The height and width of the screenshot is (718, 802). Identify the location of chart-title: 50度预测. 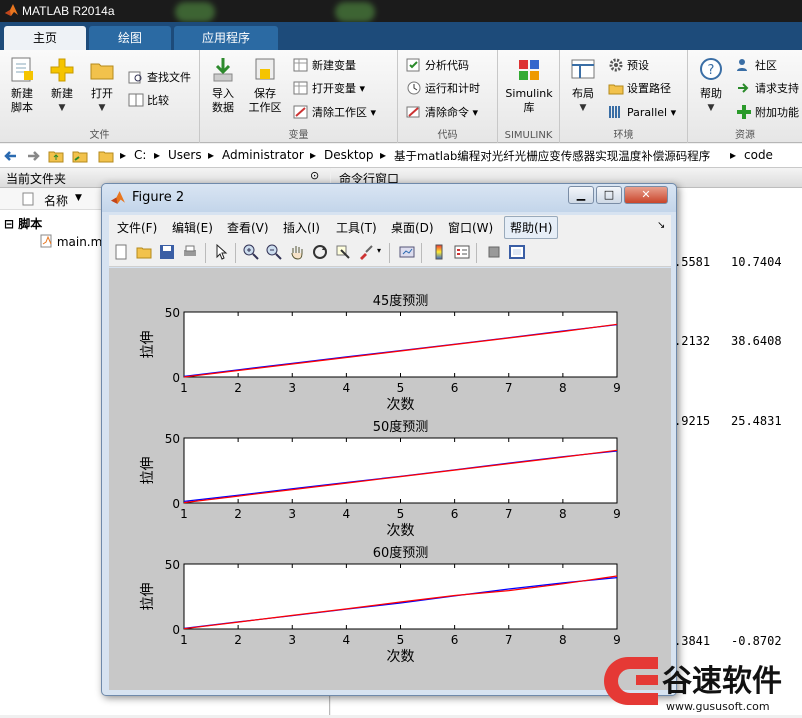
(401, 427).